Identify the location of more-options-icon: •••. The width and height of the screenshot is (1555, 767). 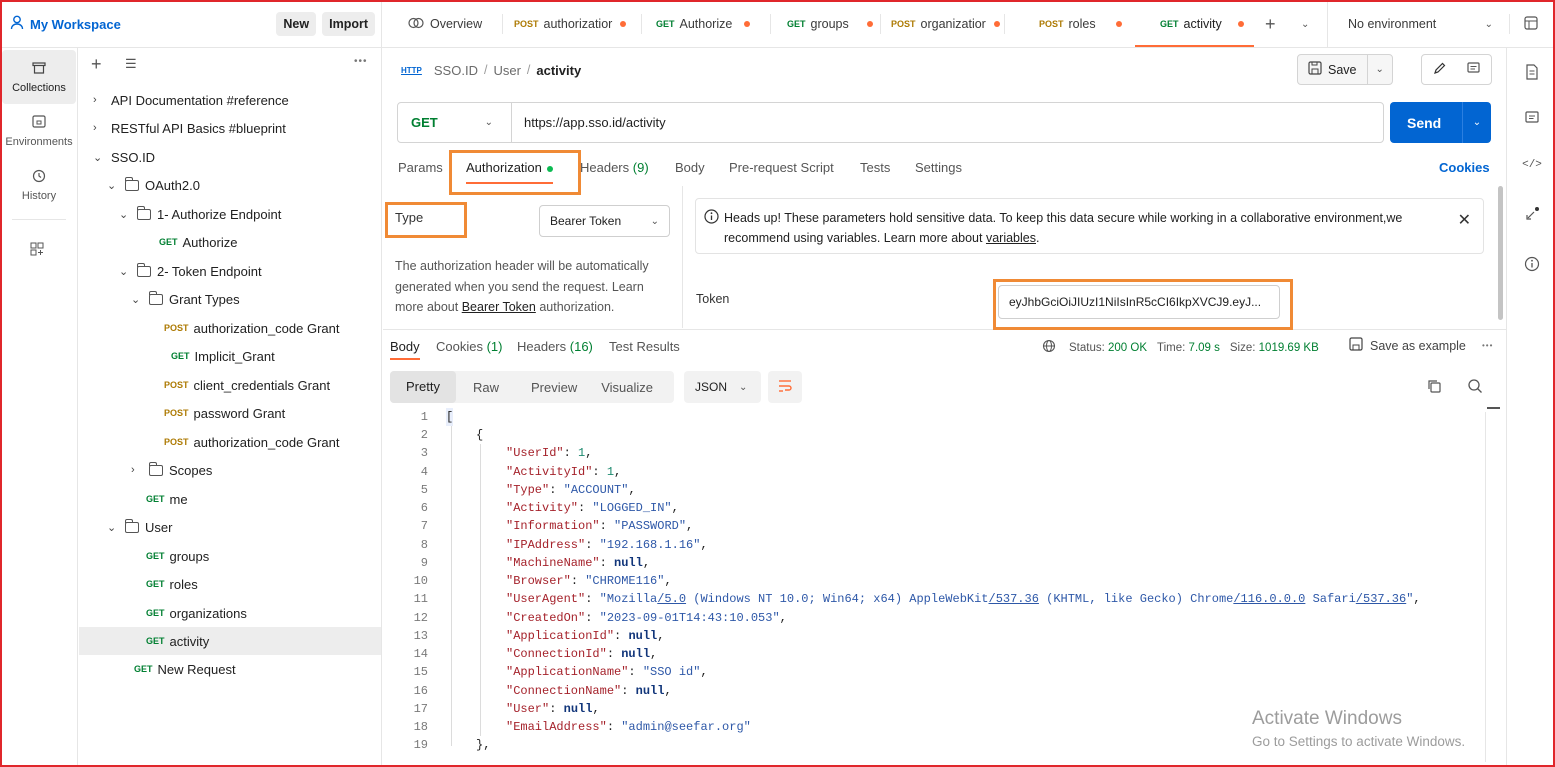
(361, 61).